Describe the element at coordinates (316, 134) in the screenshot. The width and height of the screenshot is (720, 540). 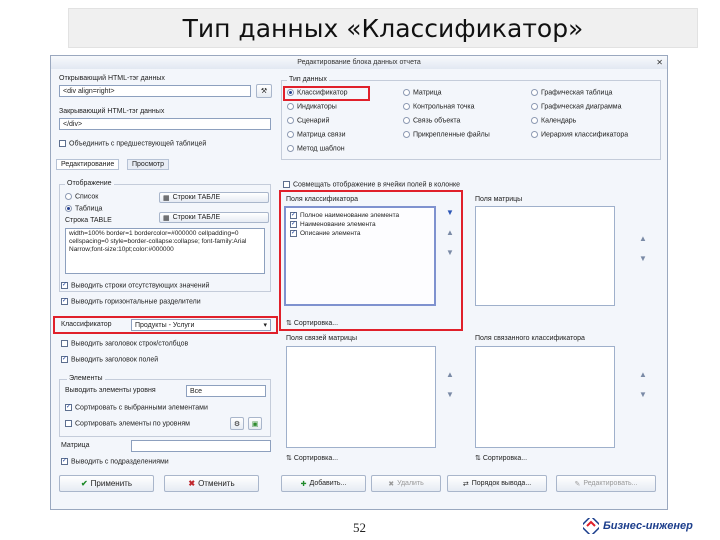
I see `type-radio-link-matrix: Матрица связи` at that location.